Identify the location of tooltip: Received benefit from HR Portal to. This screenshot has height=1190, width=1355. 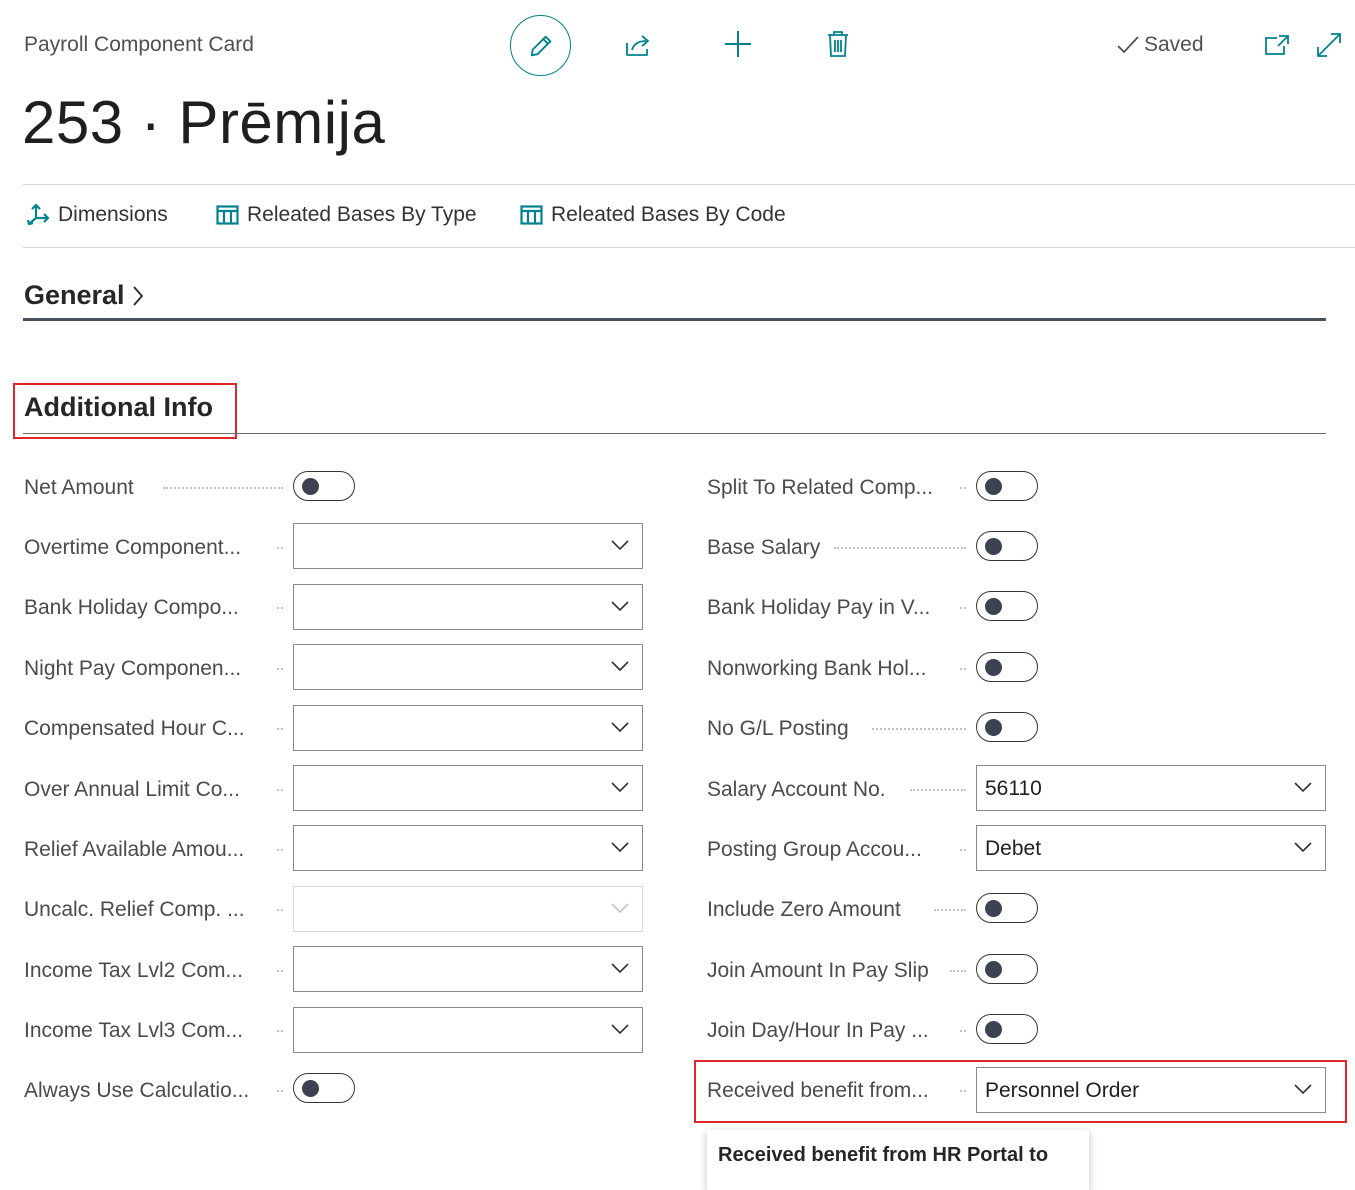
(898, 1160).